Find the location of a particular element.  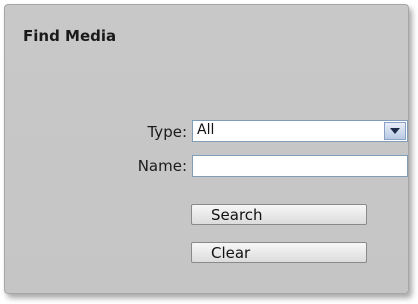

type-select-value: All is located at coordinates (206, 130).